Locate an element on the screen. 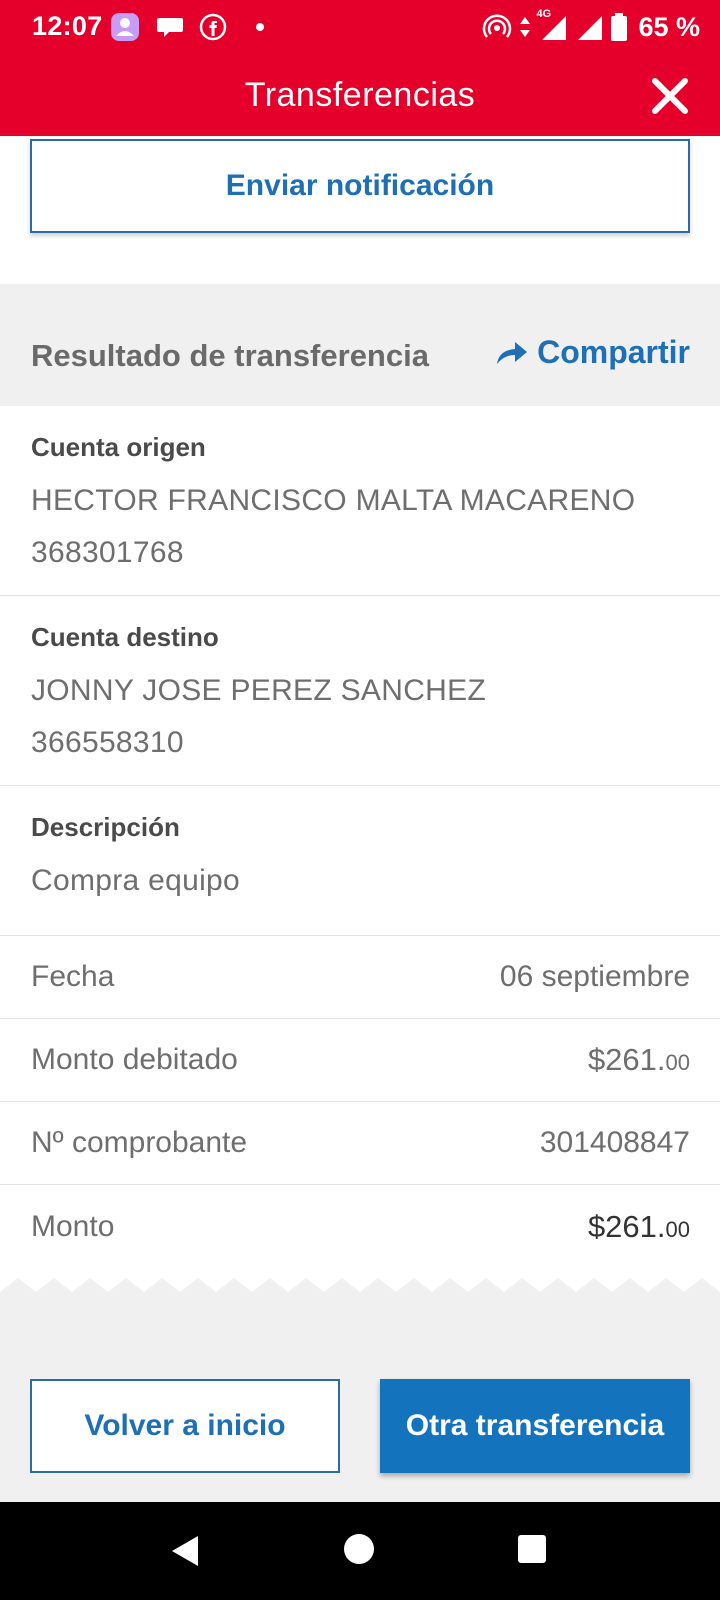 Image resolution: width=720 pixels, height=1600 pixels. destination-number: 366558310 is located at coordinates (107, 742).